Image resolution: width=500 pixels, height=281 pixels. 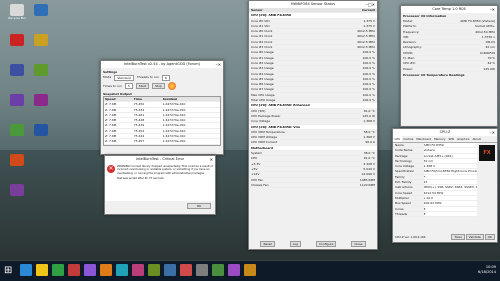 I want to click on cpuz-field-label: Family, so click(x=400, y=176).